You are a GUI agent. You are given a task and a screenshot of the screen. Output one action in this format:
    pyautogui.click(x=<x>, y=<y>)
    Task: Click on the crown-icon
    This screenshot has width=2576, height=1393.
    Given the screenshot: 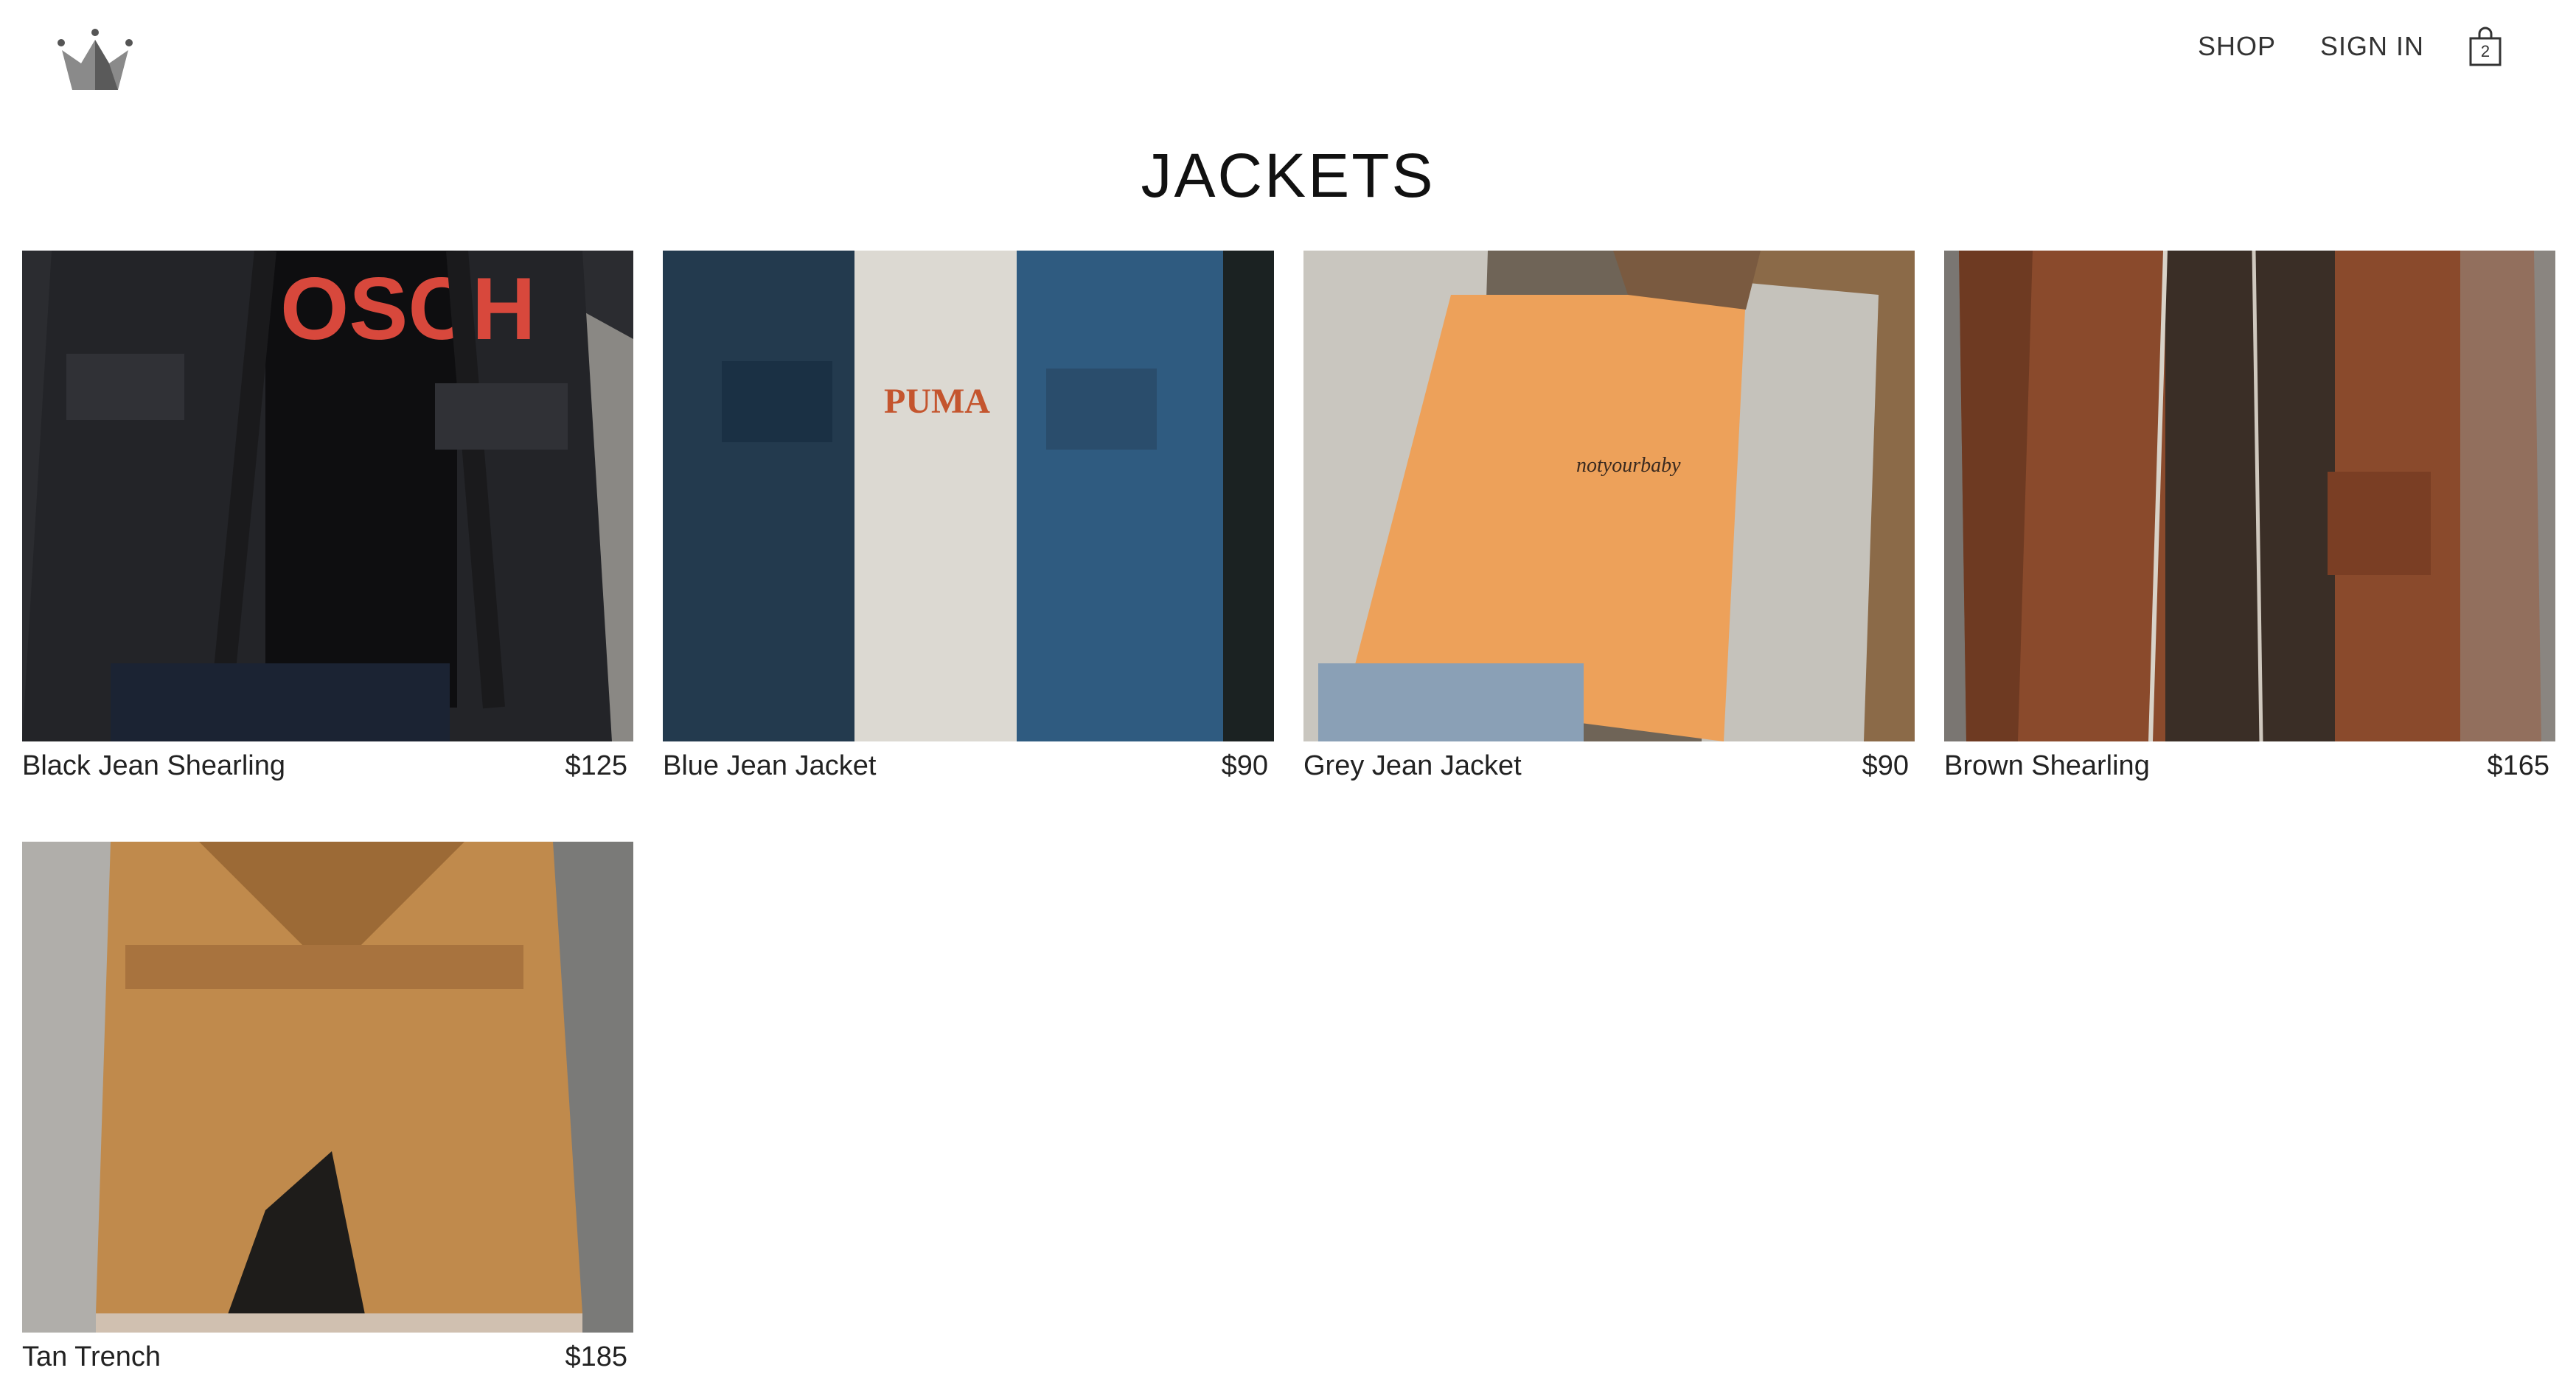 What is the action you would take?
    pyautogui.click(x=95, y=60)
    